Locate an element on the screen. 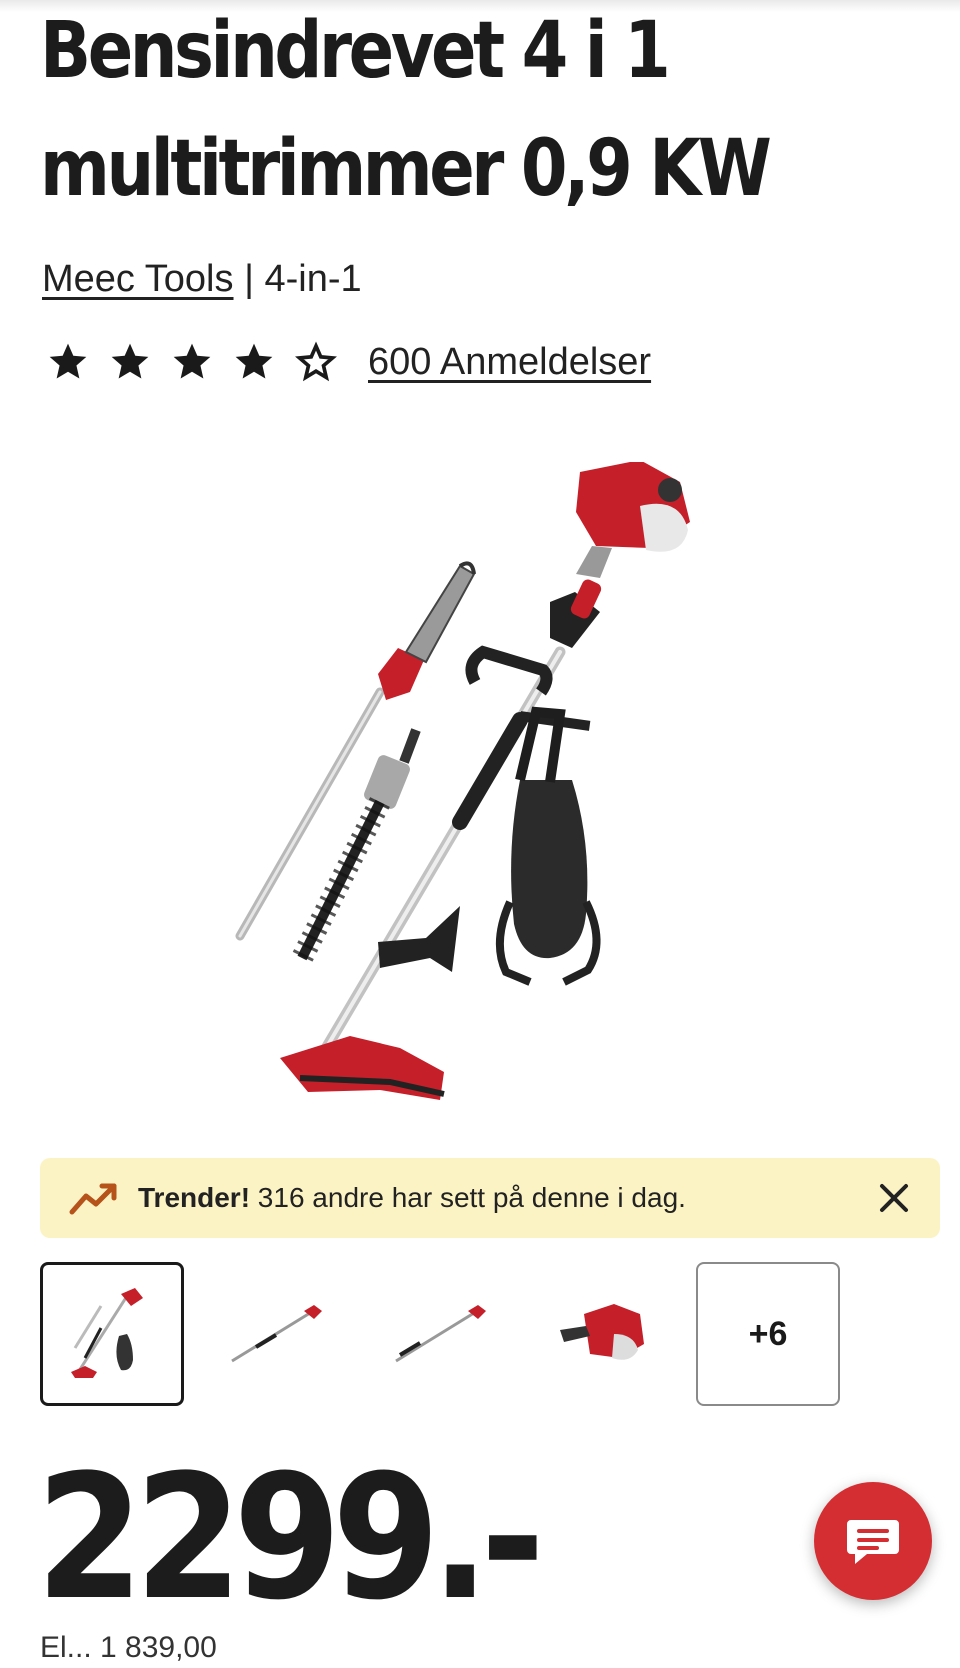 The height and width of the screenshot is (1668, 960). brand-line: Meec Tools | 4-in-1 is located at coordinates (202, 279).